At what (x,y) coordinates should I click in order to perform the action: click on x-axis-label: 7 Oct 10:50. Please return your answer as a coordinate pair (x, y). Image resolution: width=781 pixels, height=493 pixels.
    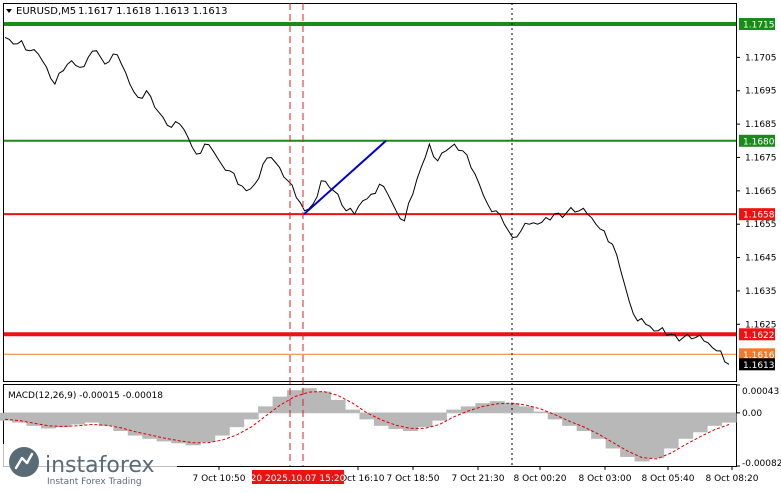
    Looking at the image, I should click on (219, 479).